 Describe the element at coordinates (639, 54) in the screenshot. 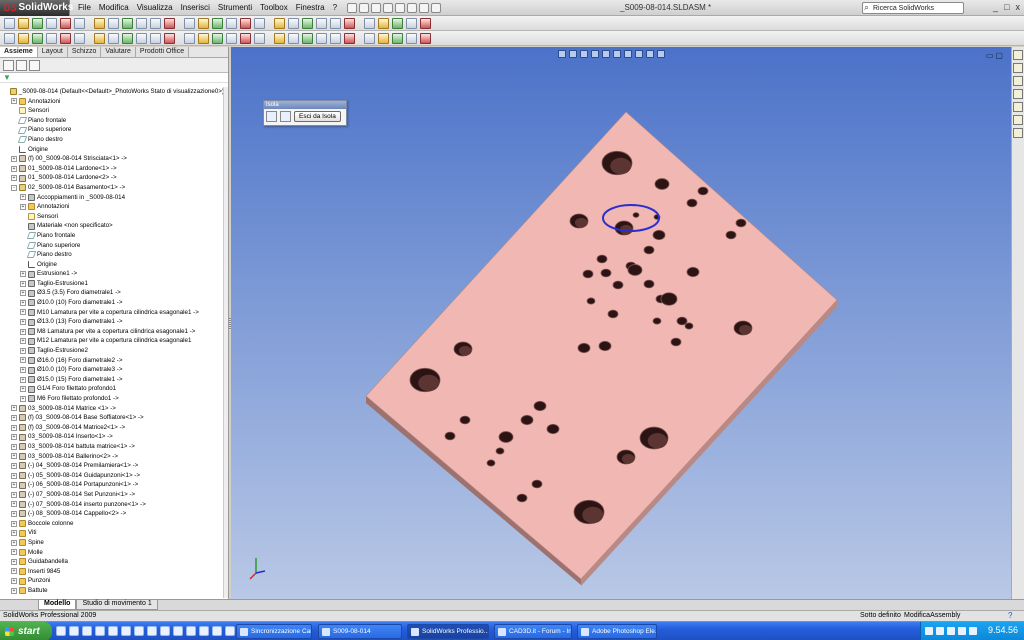

I see `edit-appearance-icon` at that location.